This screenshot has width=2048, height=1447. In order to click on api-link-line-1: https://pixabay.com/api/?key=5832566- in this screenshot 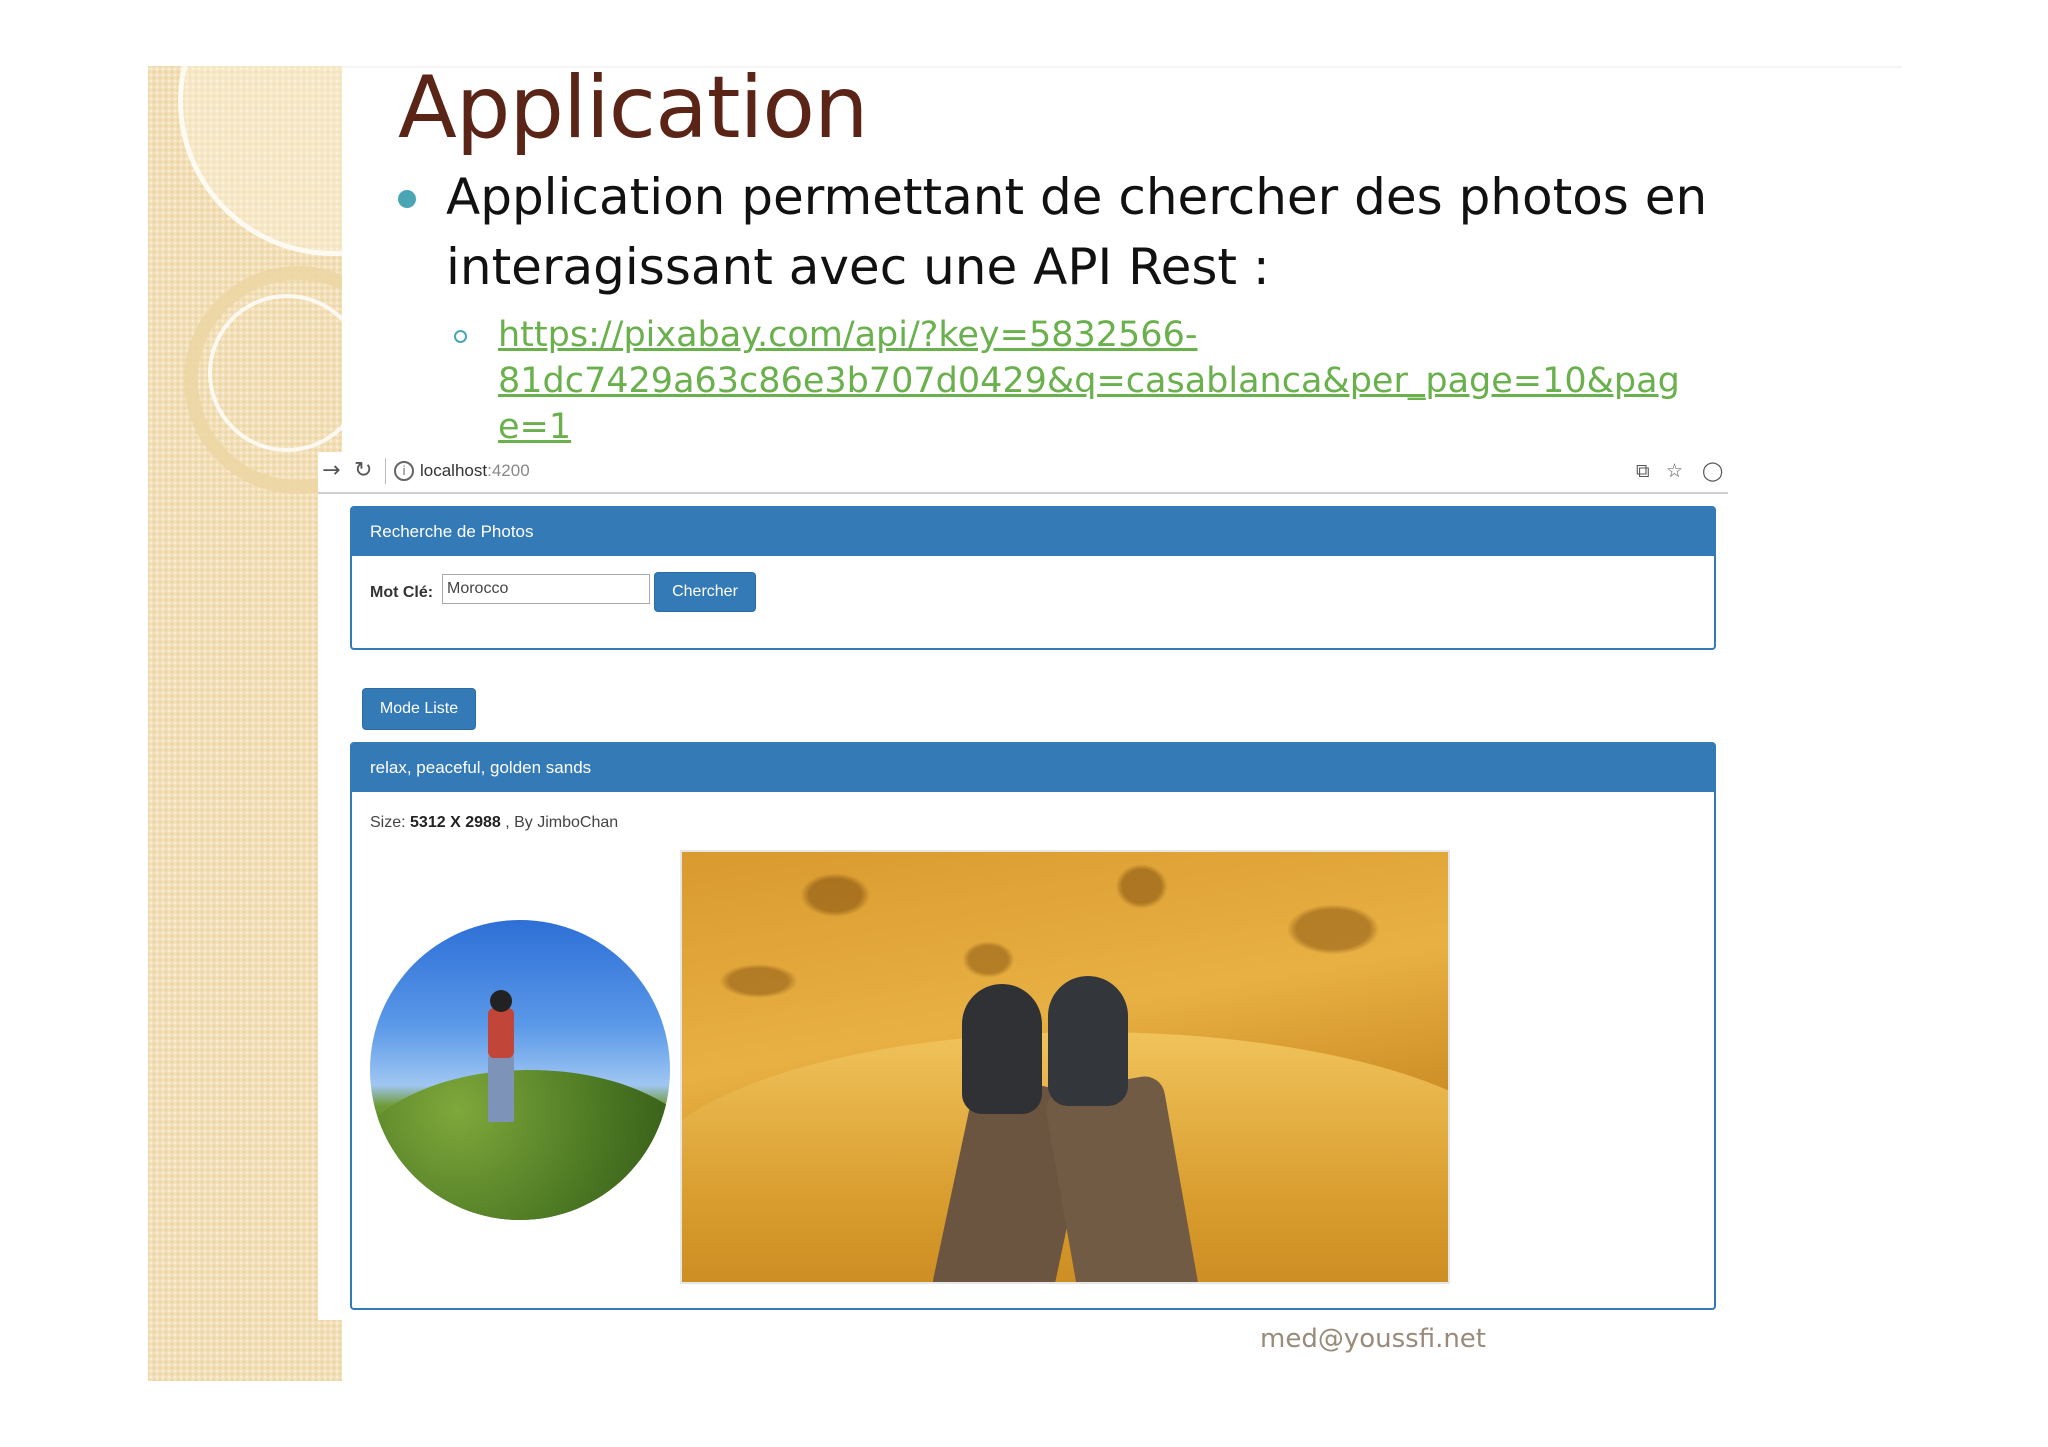, I will do `click(1098, 335)`.